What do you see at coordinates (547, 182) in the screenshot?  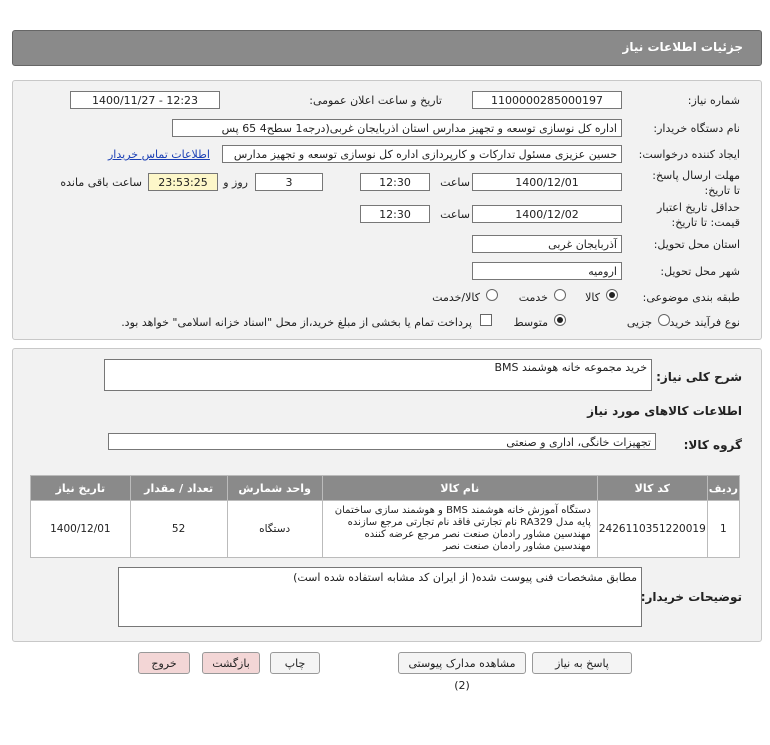 I see `reply-date-field: 1400/12/01` at bounding box center [547, 182].